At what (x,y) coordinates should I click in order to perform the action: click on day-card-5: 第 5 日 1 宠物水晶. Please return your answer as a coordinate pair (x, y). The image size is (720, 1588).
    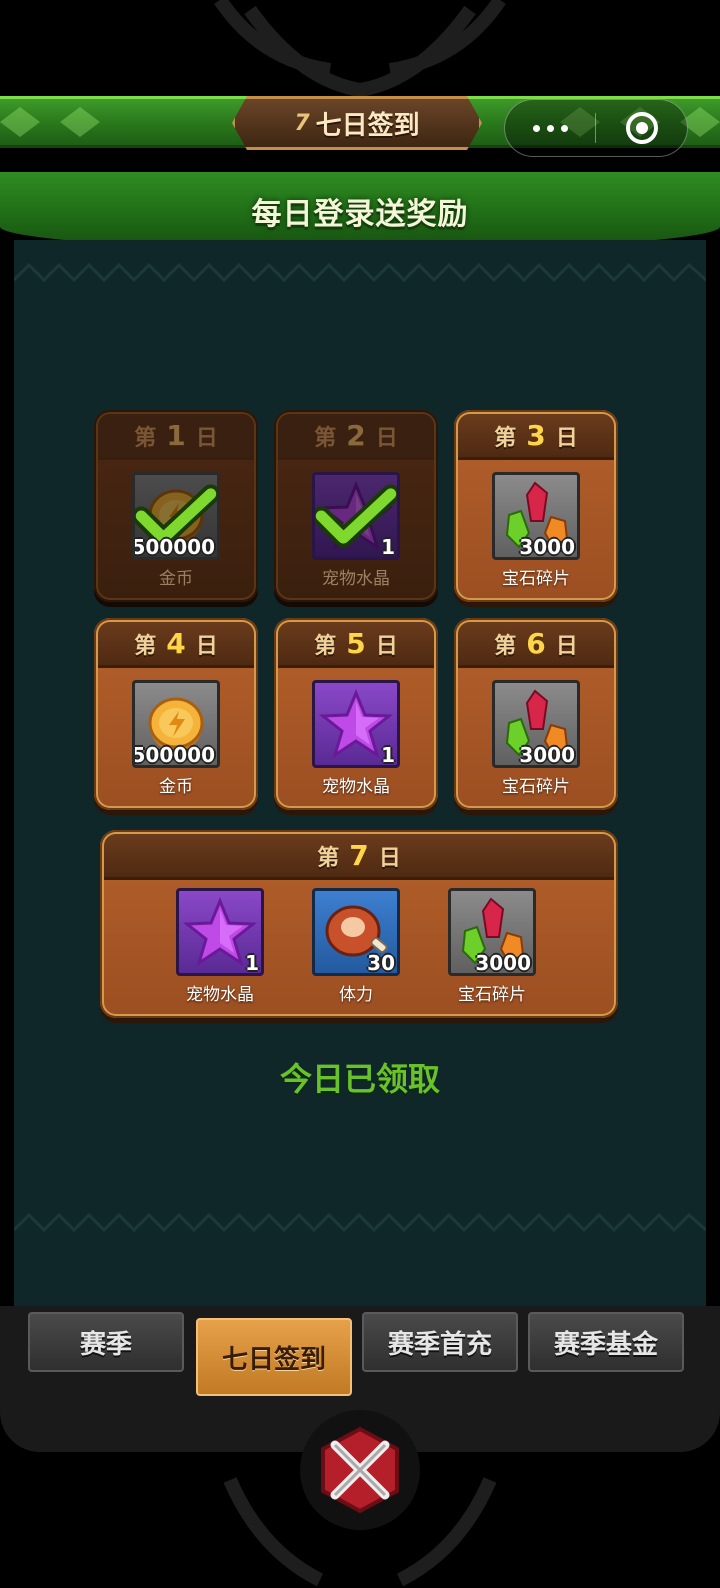
    Looking at the image, I should click on (356, 714).